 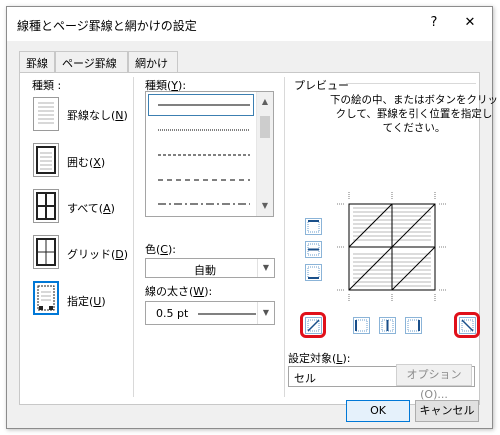 What do you see at coordinates (172, 313) in the screenshot?
I see `width-select-value: 0.5 pt` at bounding box center [172, 313].